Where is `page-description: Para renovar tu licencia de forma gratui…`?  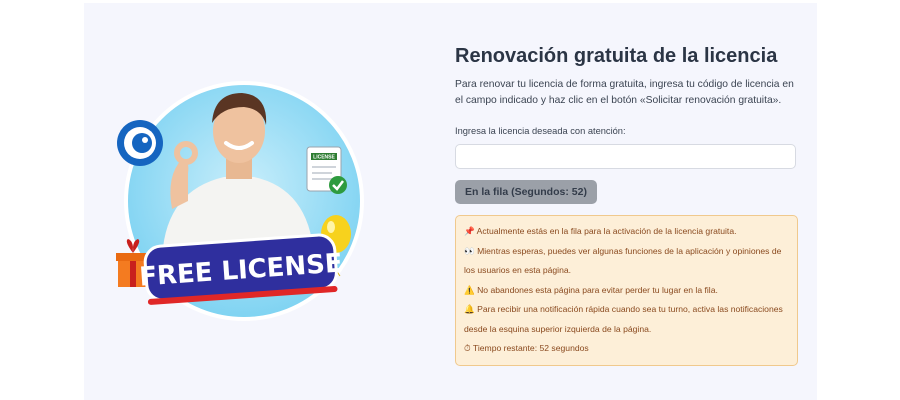 page-description: Para renovar tu licencia de forma gratui… is located at coordinates (624, 92).